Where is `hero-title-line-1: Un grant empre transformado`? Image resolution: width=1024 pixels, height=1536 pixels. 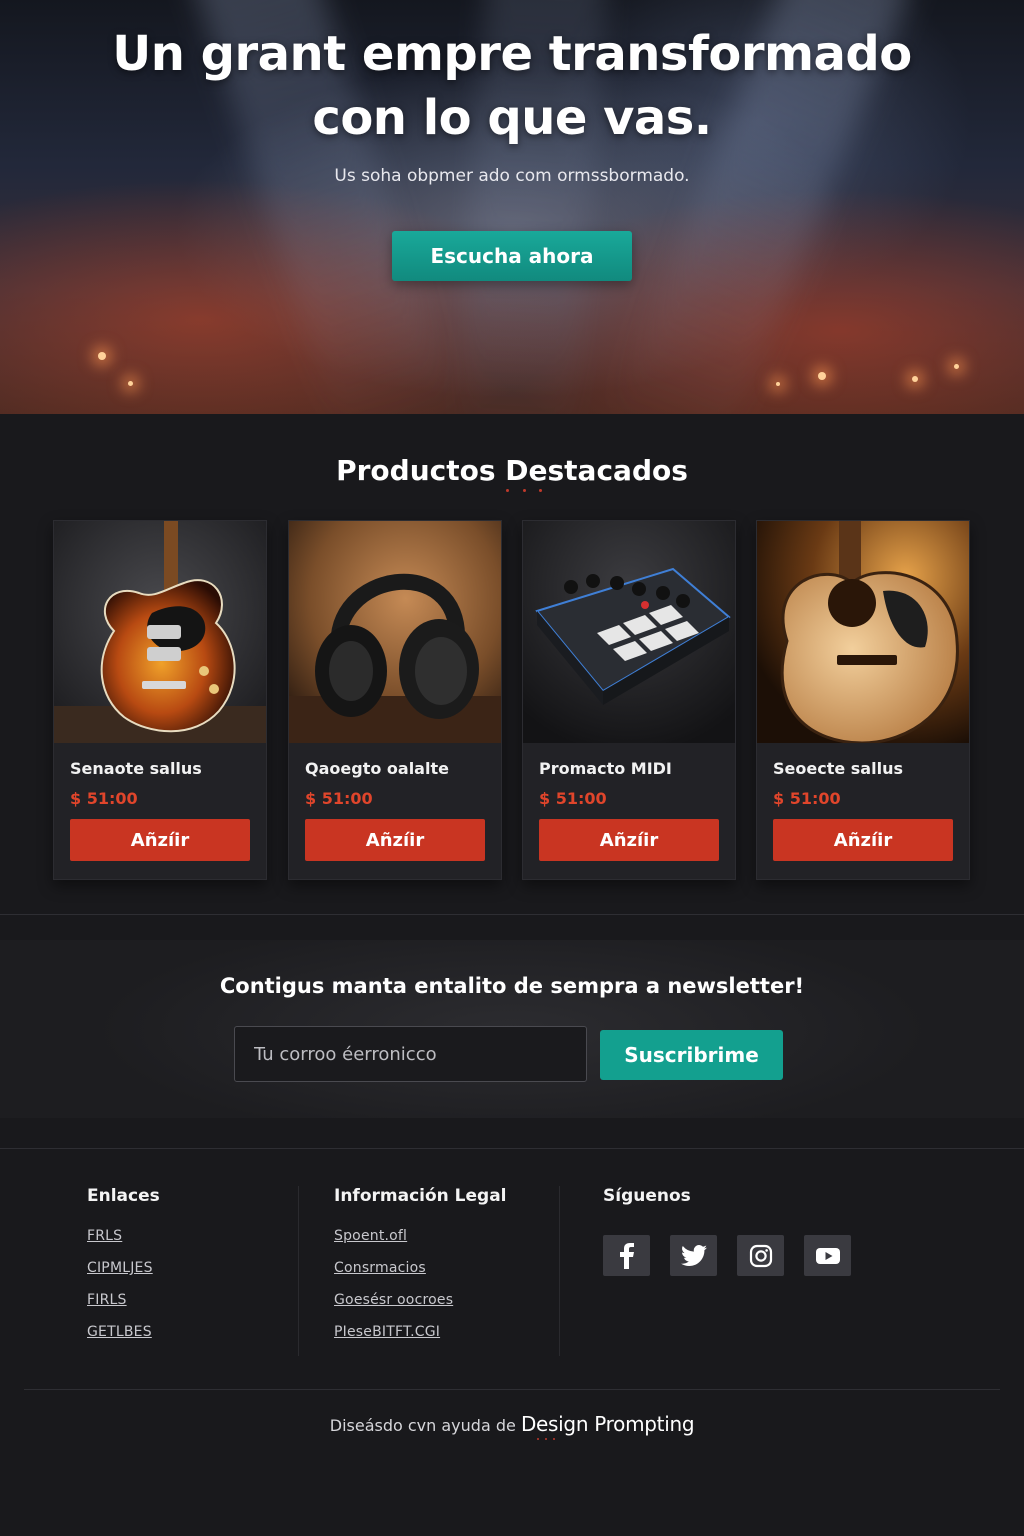 hero-title-line-1: Un grant empre transformado is located at coordinates (512, 54).